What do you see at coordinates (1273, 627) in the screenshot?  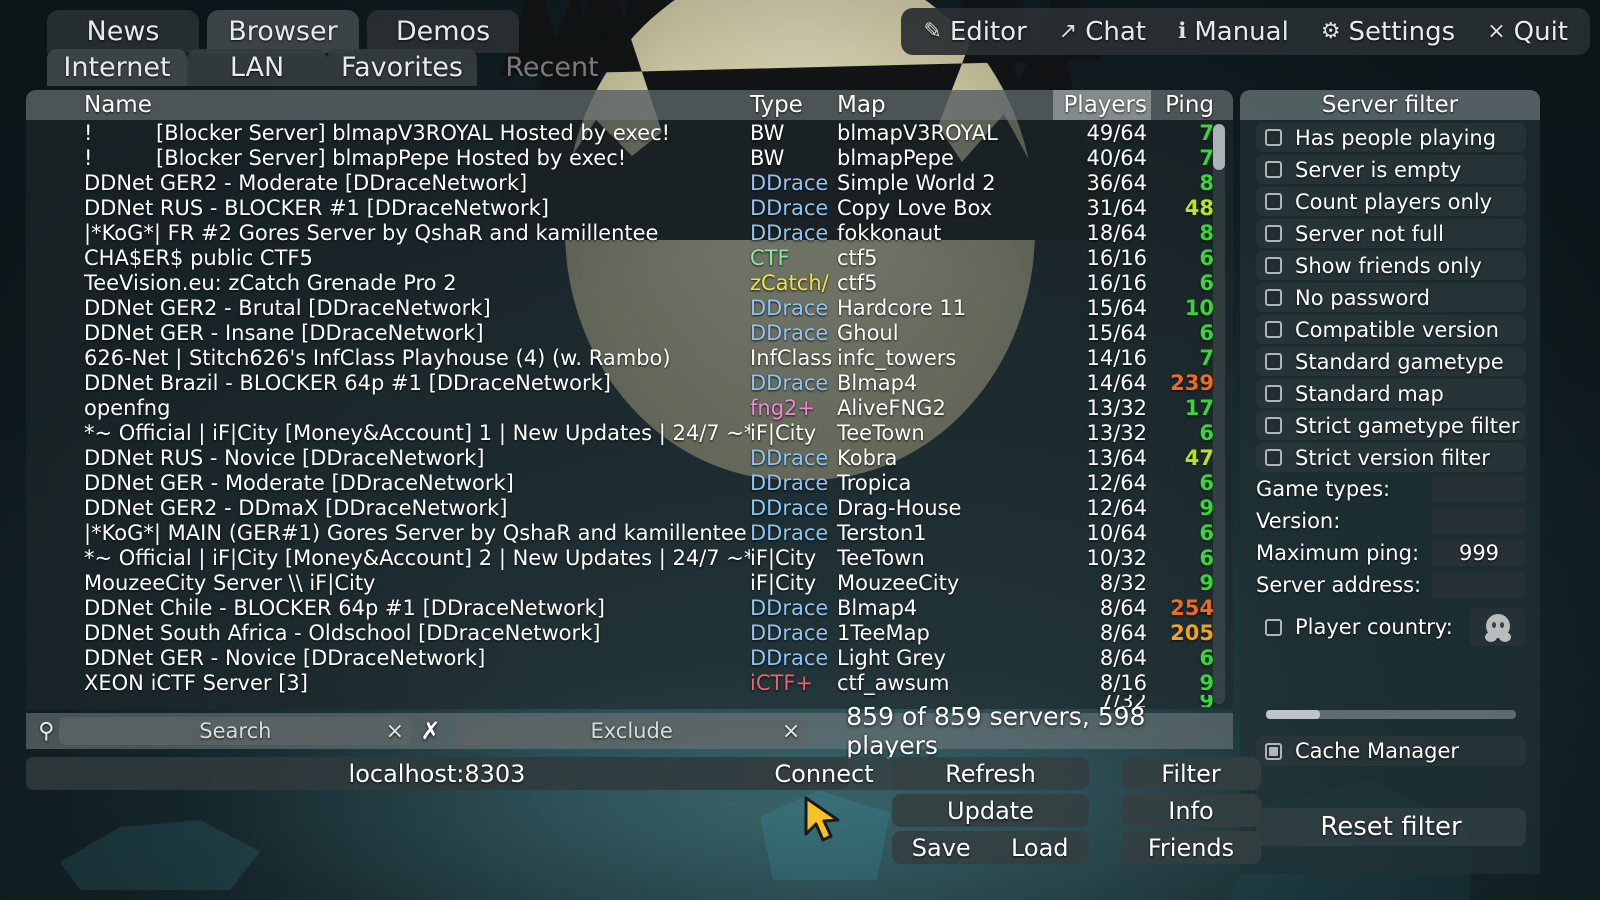 I see `player-country-checkbox` at bounding box center [1273, 627].